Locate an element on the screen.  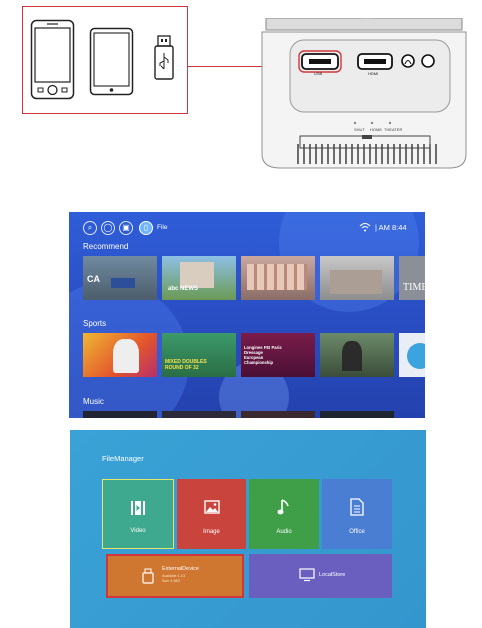
external-device-tile: ExternalDevice Available 1.1G Sum 4.98G is located at coordinates (175, 576).